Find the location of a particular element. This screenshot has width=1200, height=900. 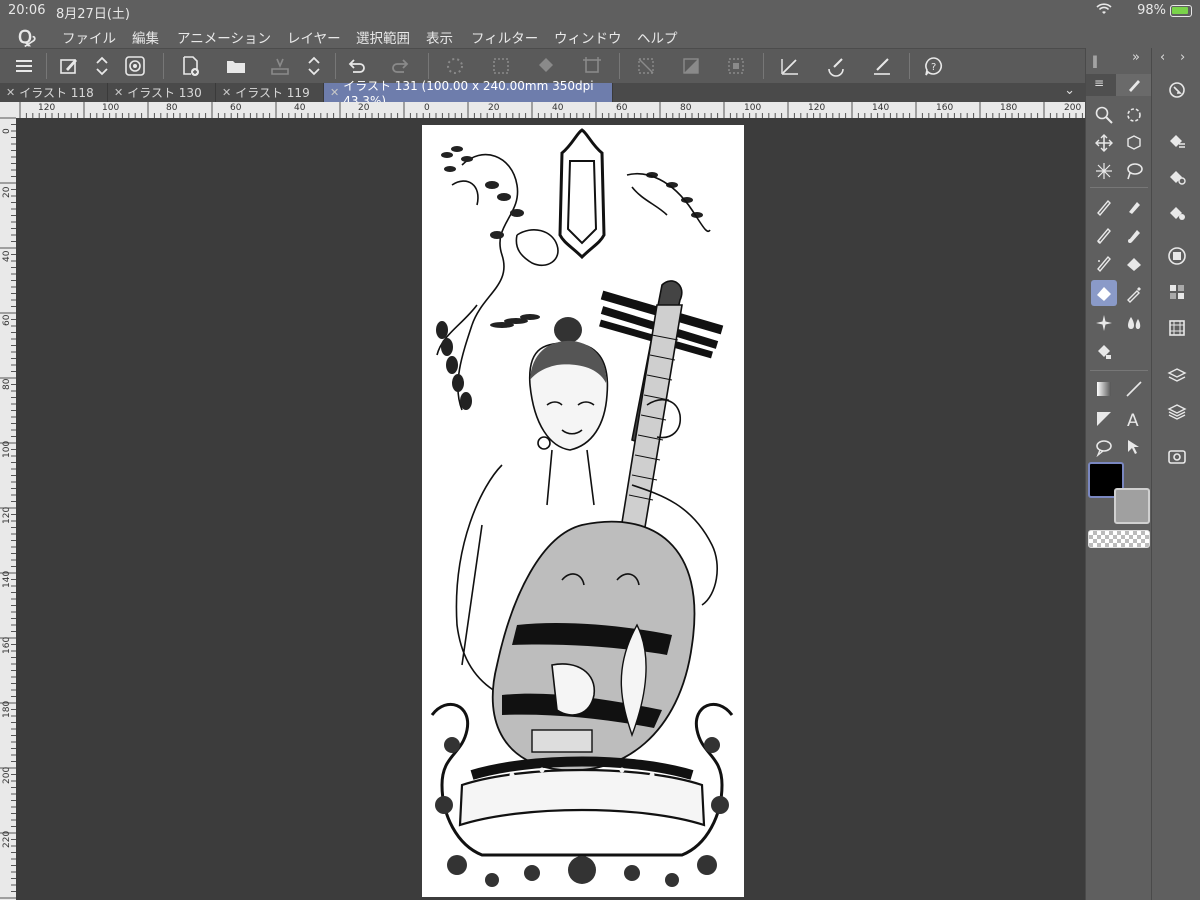

text-icon: A is located at coordinates (1134, 419).